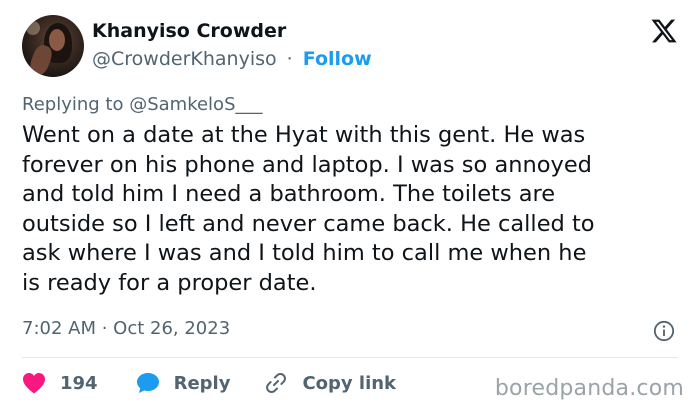 This screenshot has height=410, width=700. I want to click on replying-to: Replying to @SamkeloS___, so click(142, 104).